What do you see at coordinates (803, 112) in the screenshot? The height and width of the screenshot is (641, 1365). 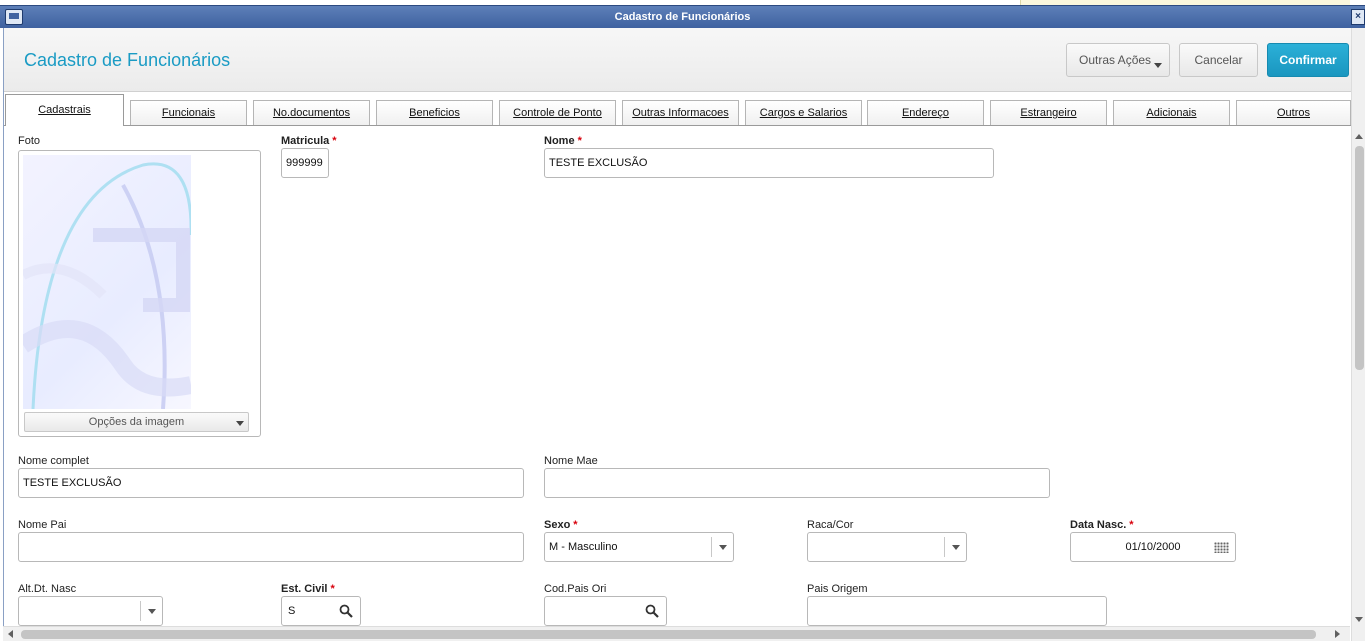 I see `tab-cargos-e-salarios: Cargos e Salarios` at bounding box center [803, 112].